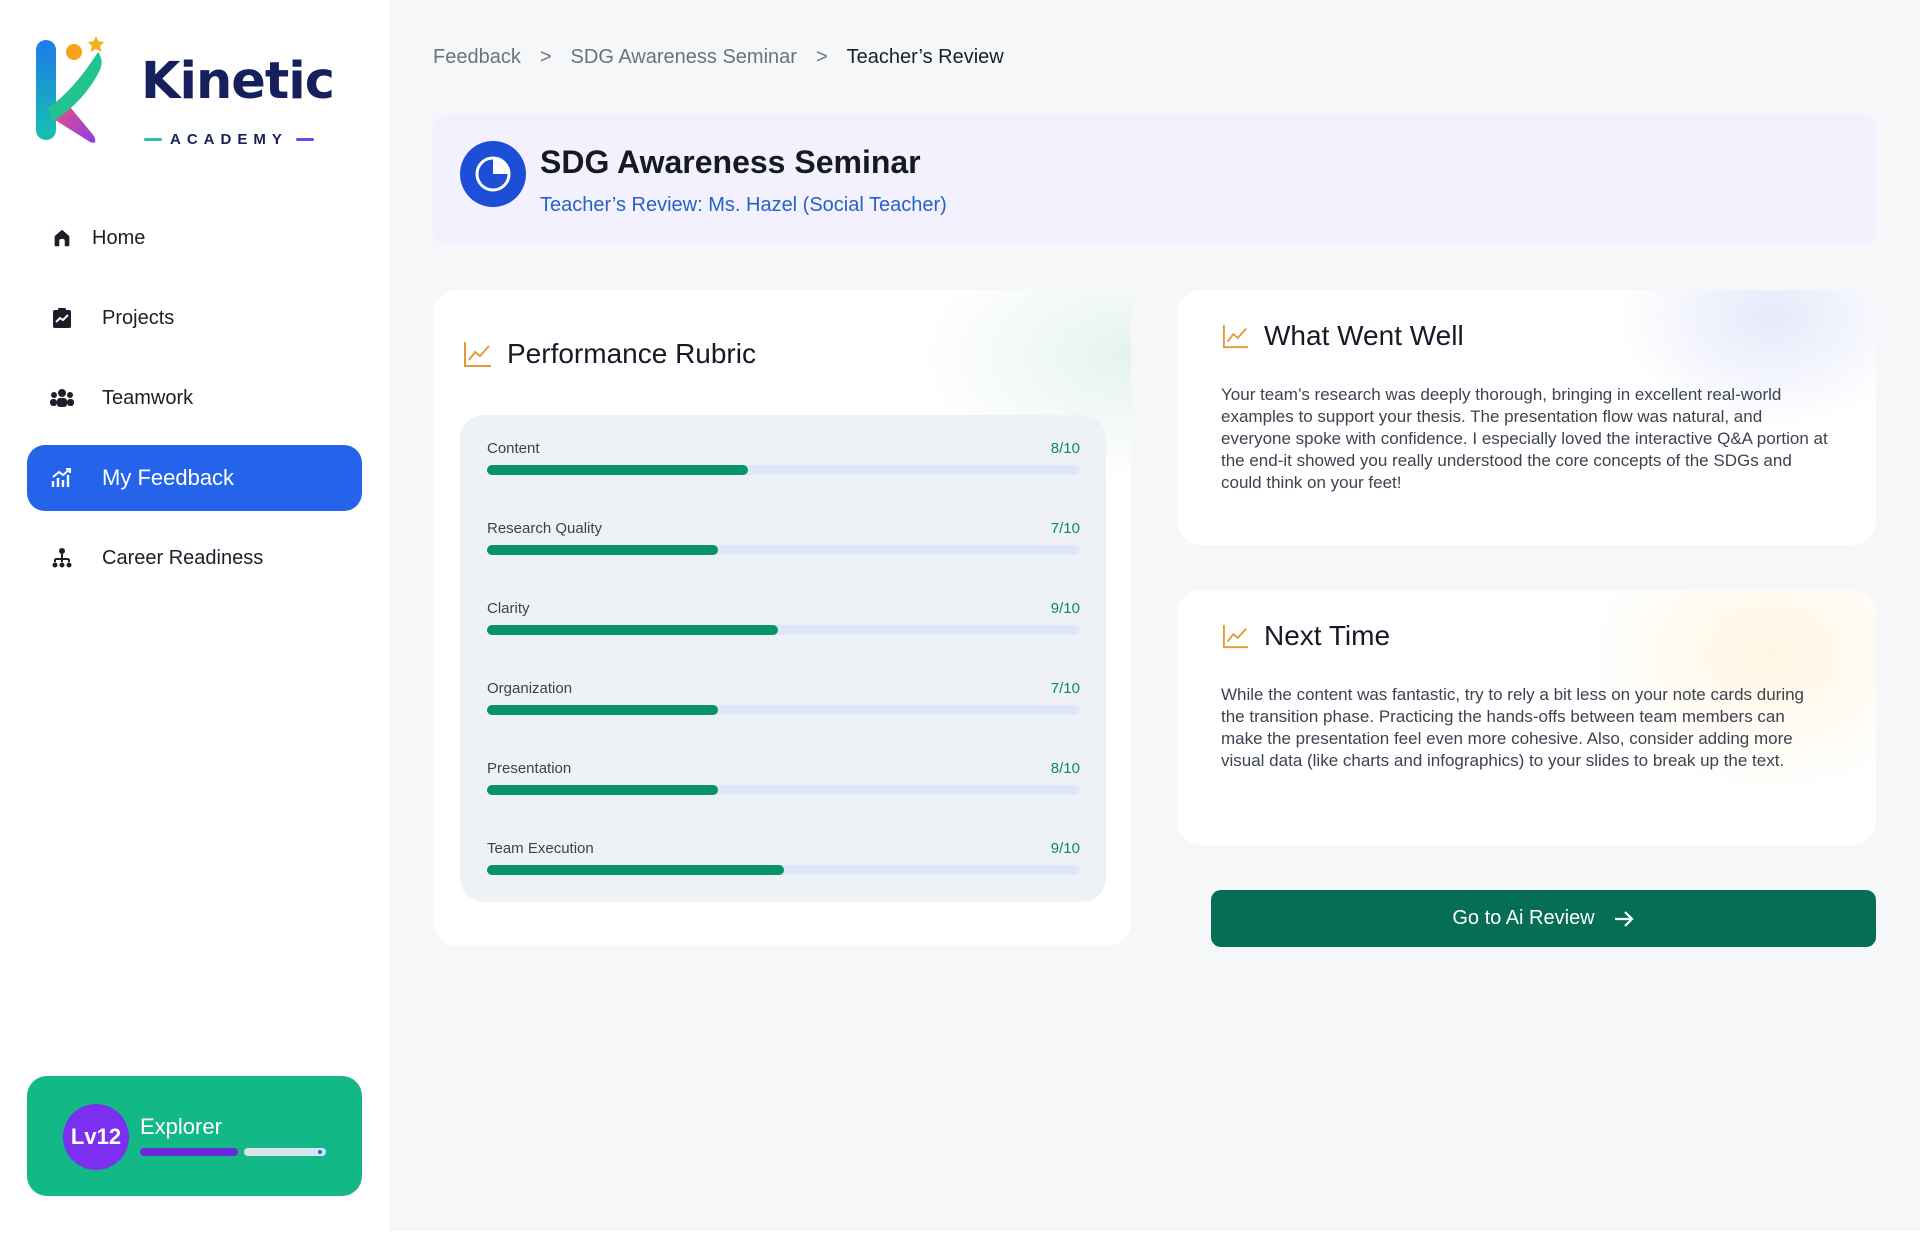 The width and height of the screenshot is (1920, 1241). Describe the element at coordinates (119, 237) in the screenshot. I see `sidebar-item-label: Home` at that location.